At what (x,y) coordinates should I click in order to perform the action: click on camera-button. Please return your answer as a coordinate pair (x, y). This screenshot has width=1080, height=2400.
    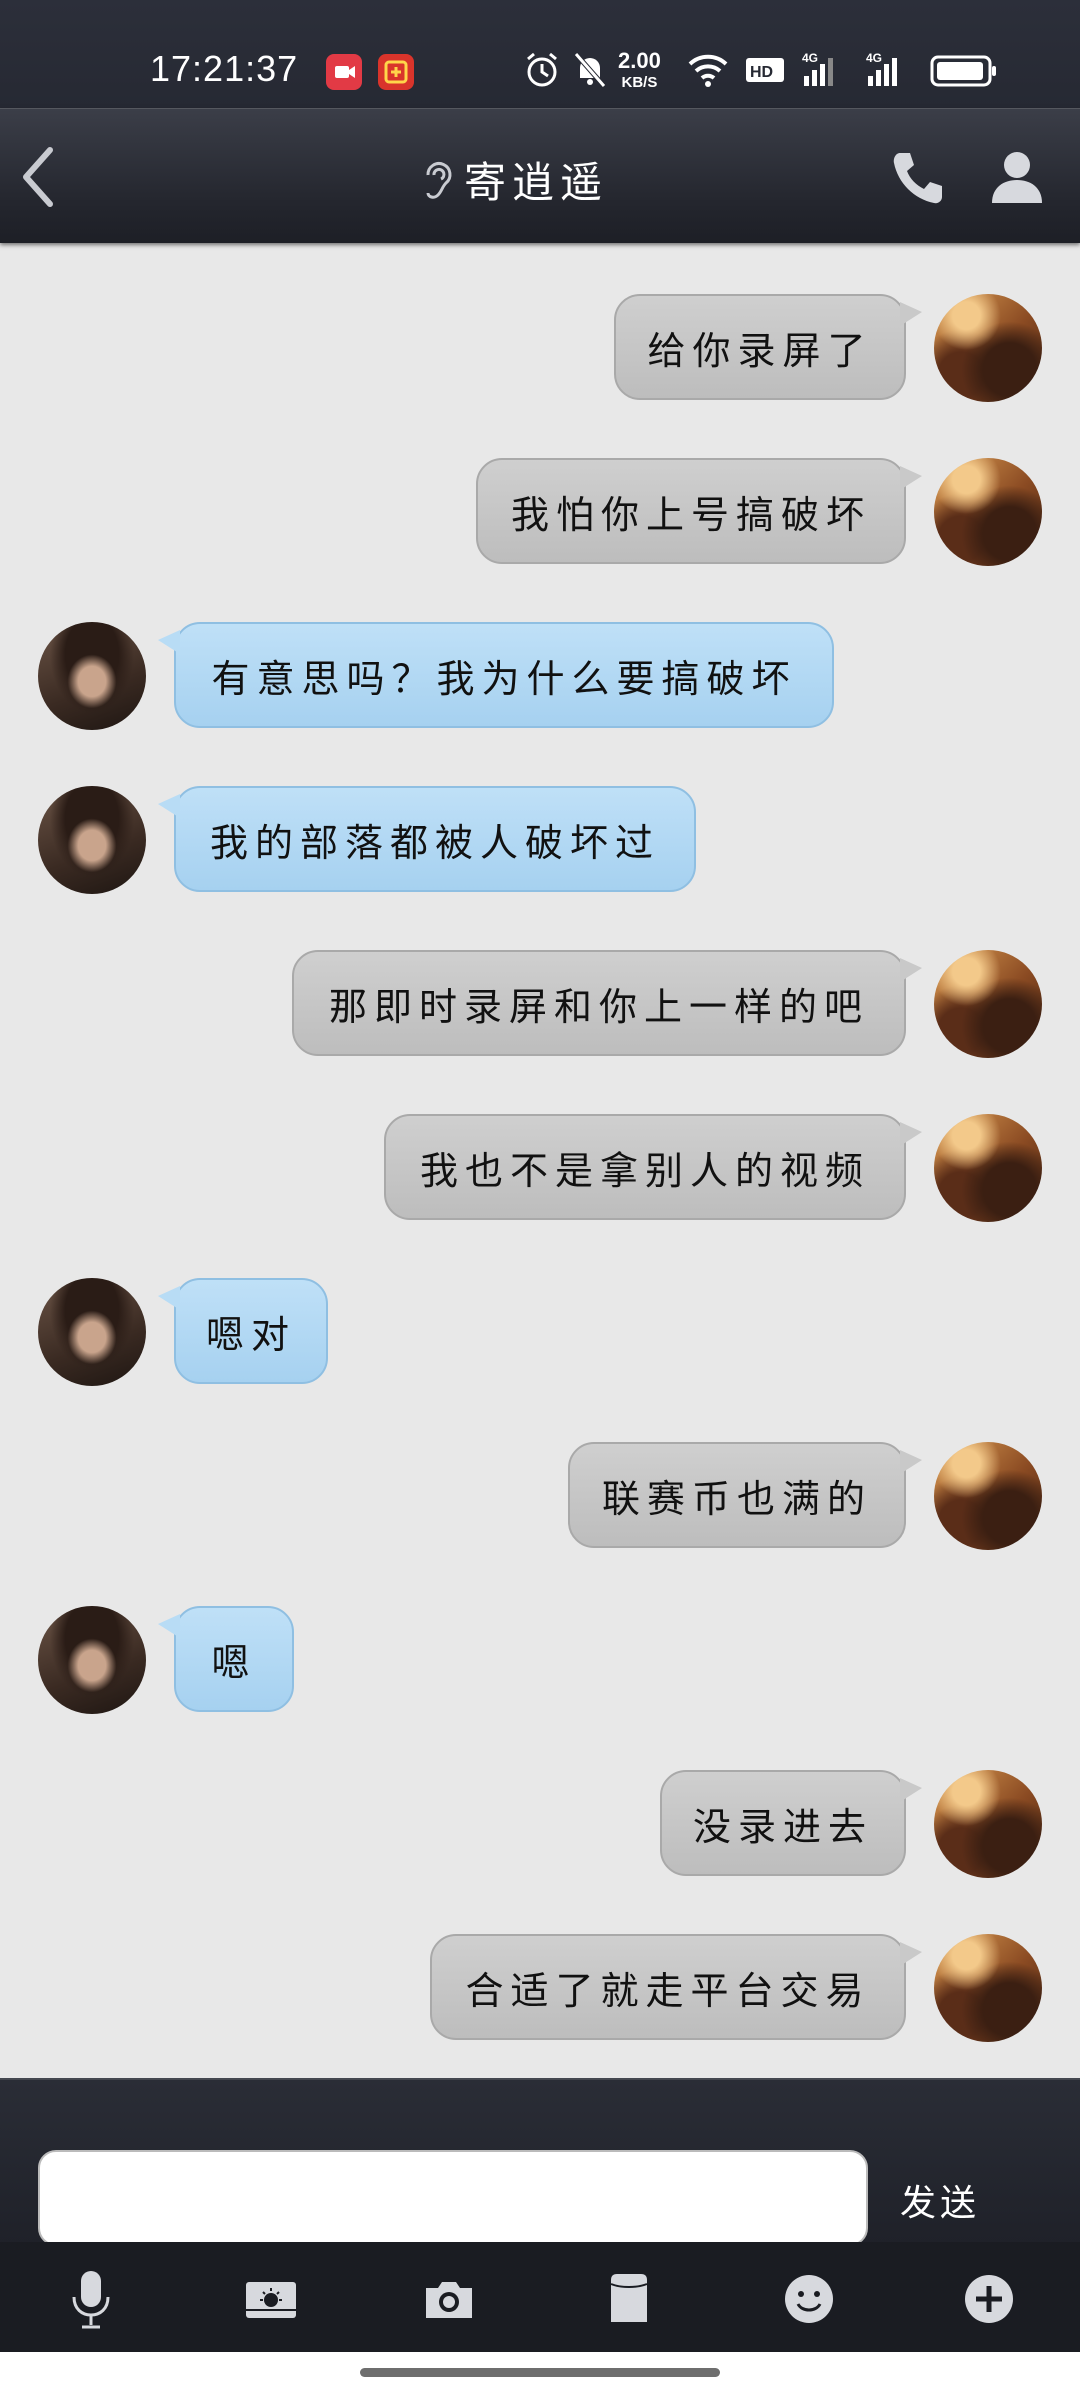
    Looking at the image, I should click on (449, 2299).